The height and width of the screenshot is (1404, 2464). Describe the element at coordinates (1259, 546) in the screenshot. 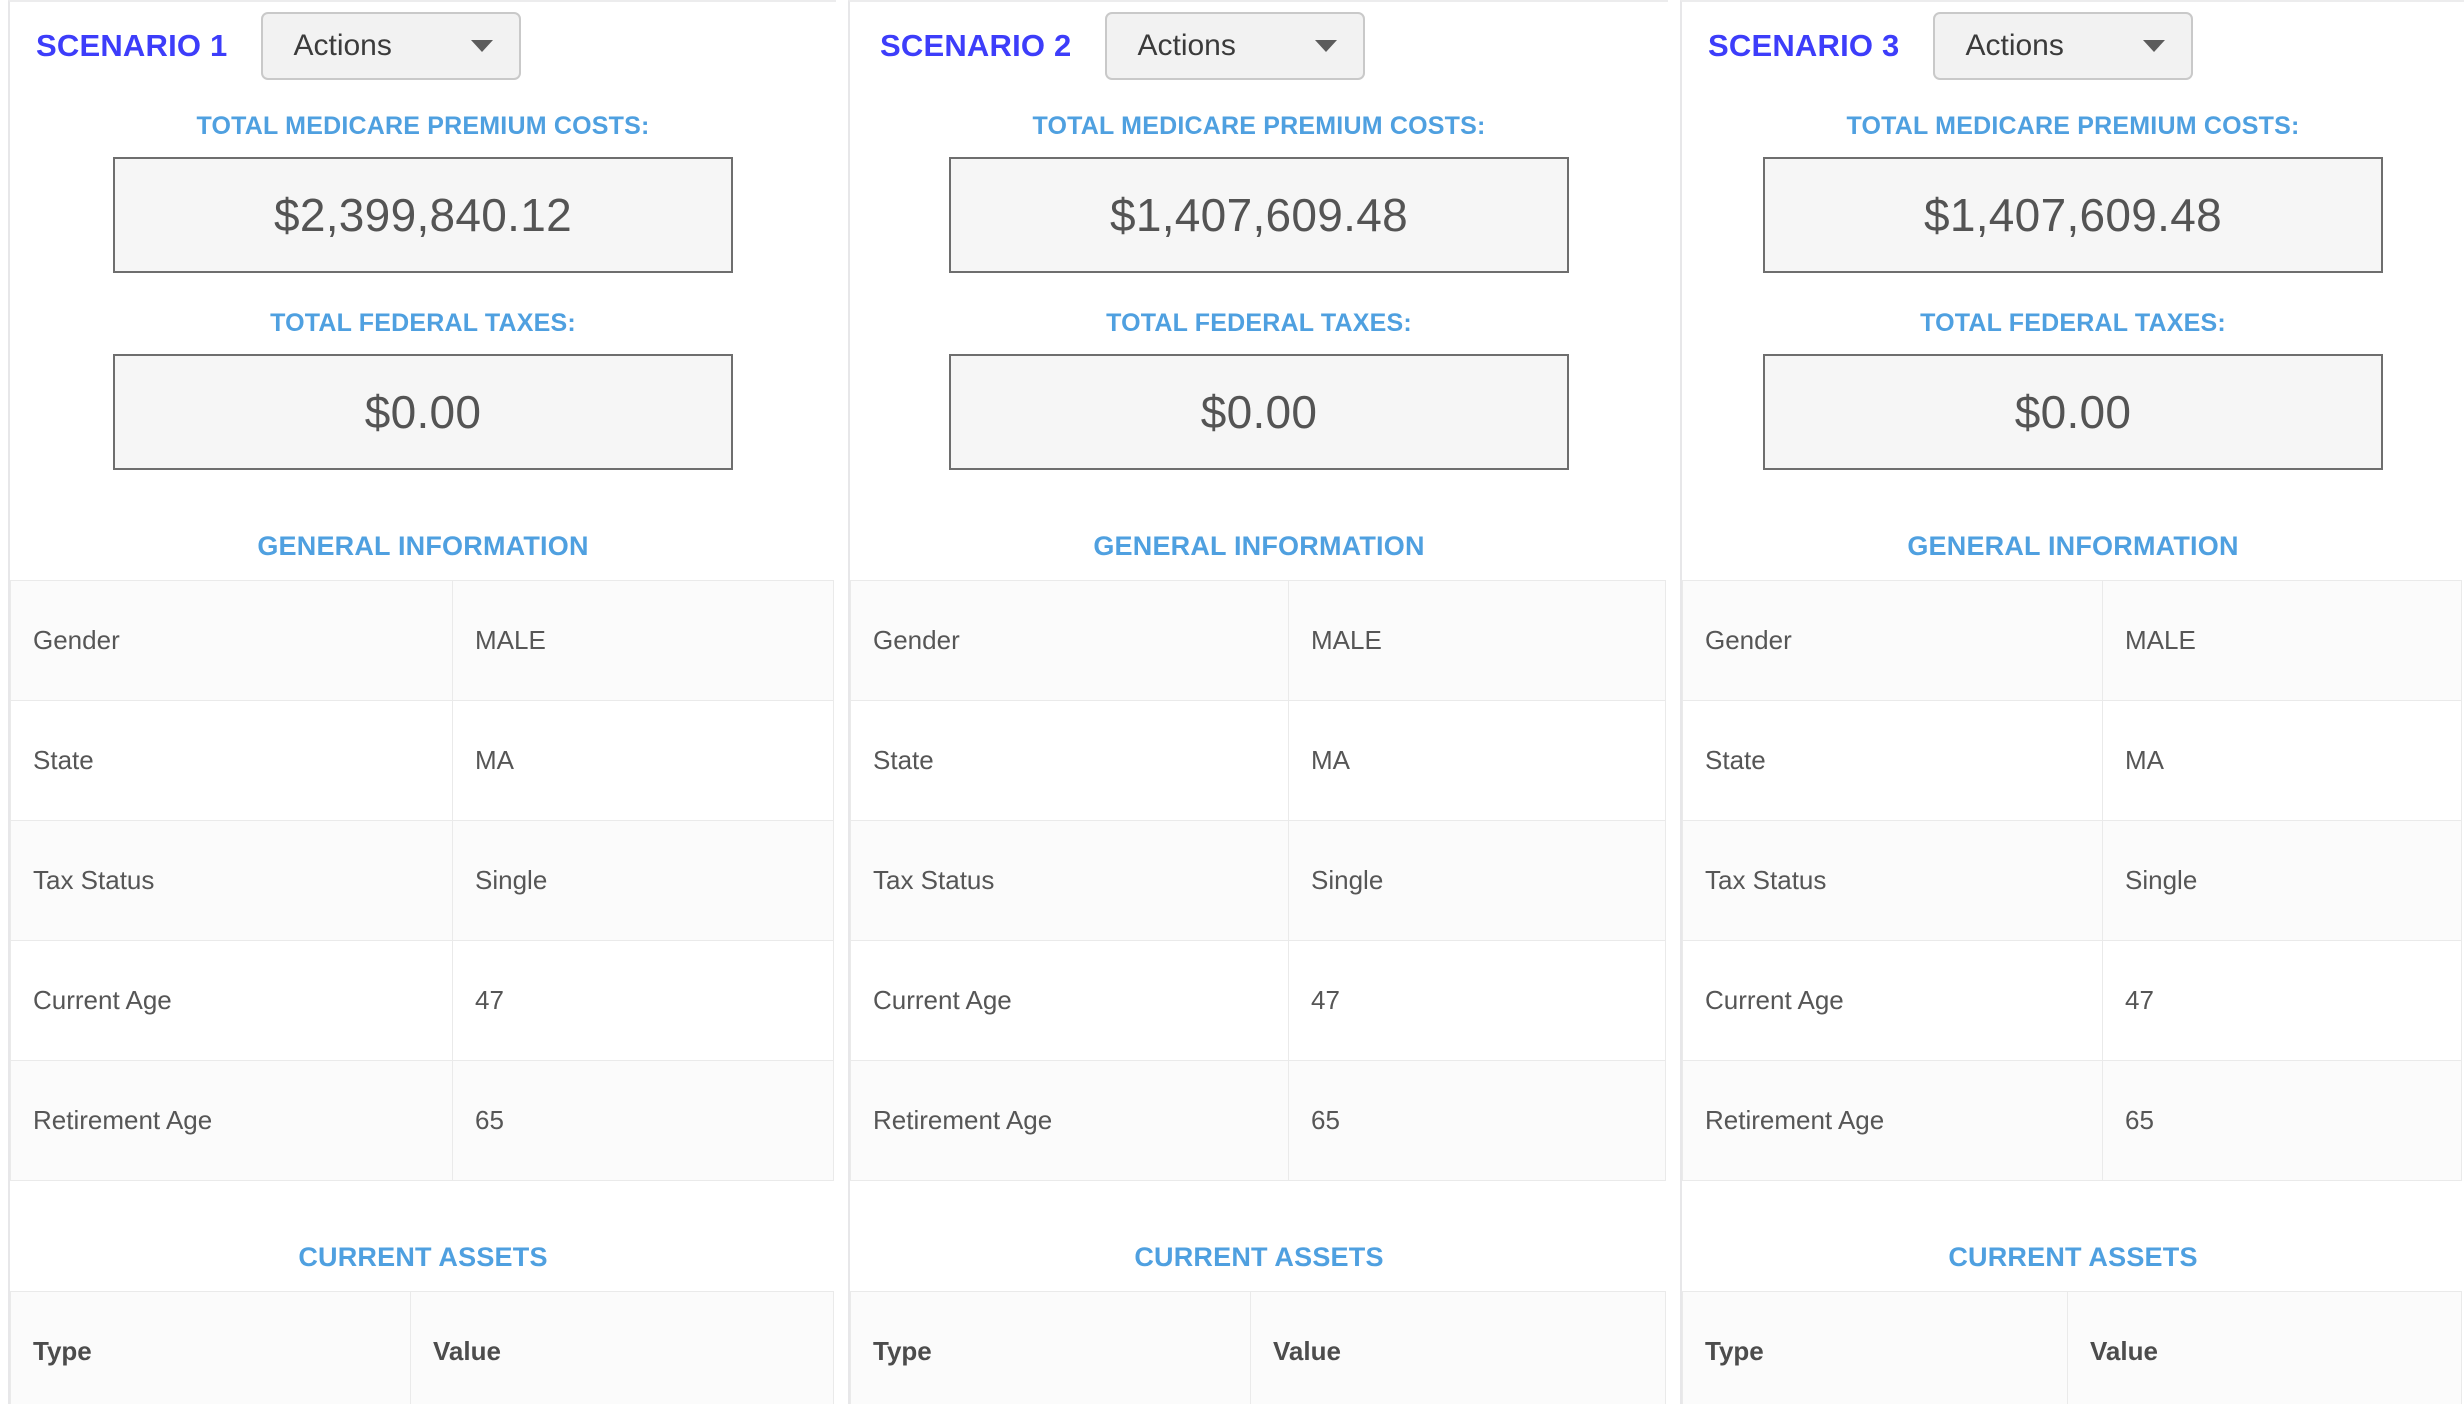

I see `general-information-title-2: GENERAL INFORMATION` at that location.